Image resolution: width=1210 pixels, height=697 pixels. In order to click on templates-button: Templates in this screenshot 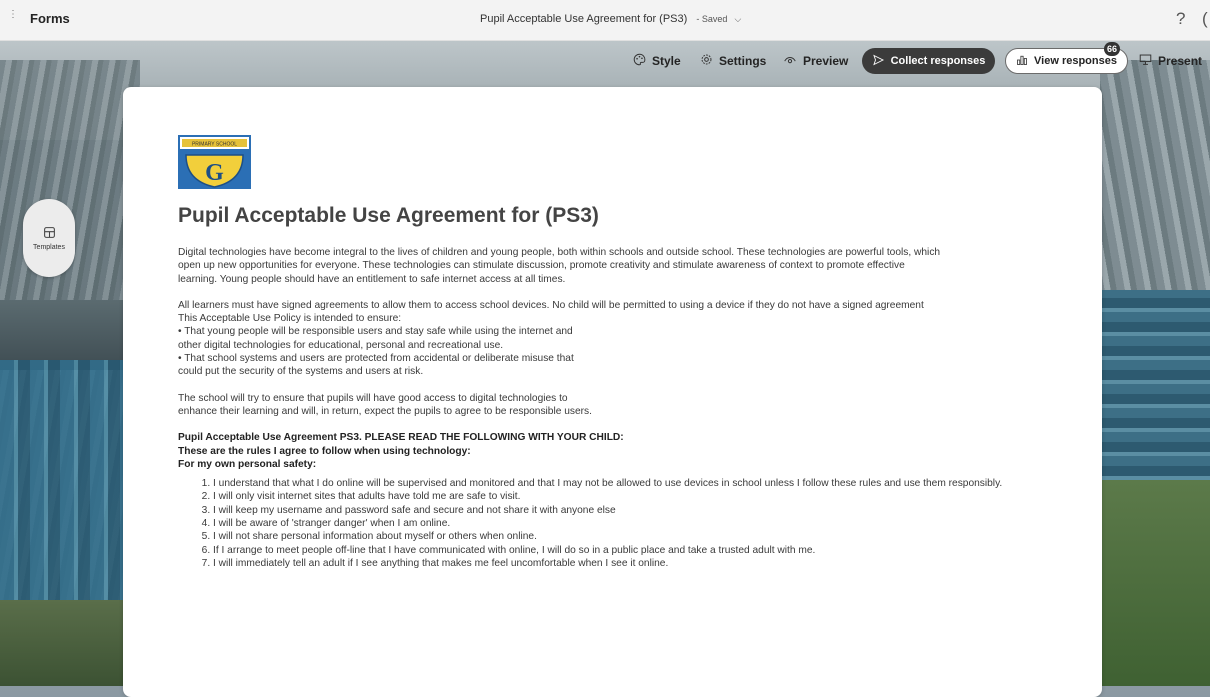, I will do `click(49, 238)`.